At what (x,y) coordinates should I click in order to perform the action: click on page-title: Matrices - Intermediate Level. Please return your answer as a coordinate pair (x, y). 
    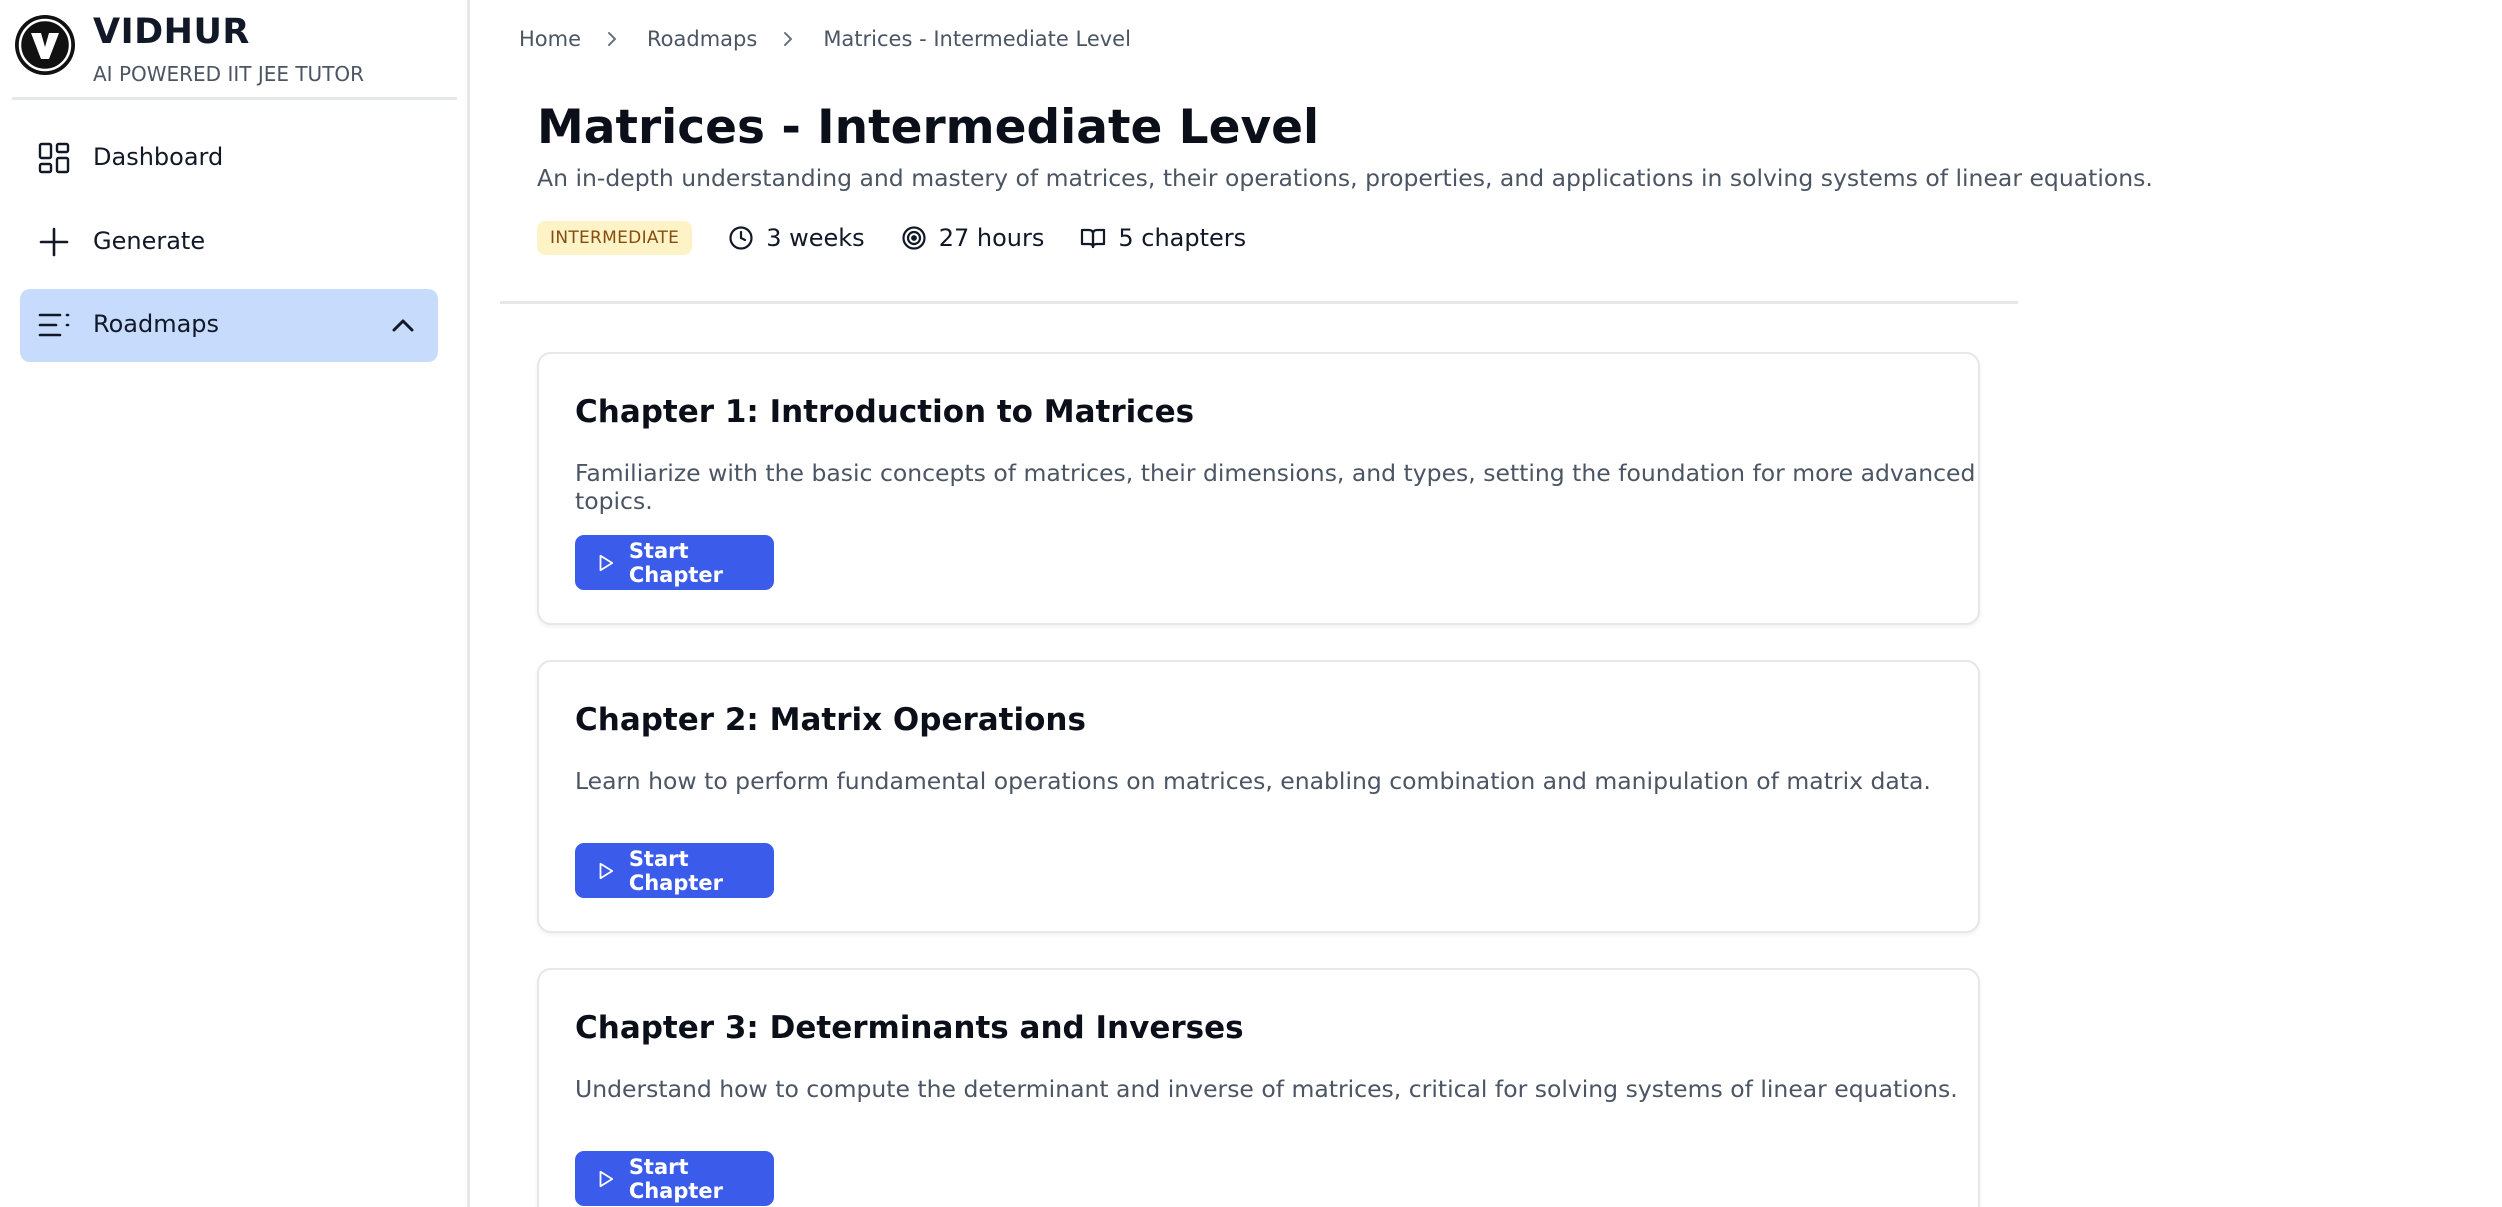
    Looking at the image, I should click on (928, 127).